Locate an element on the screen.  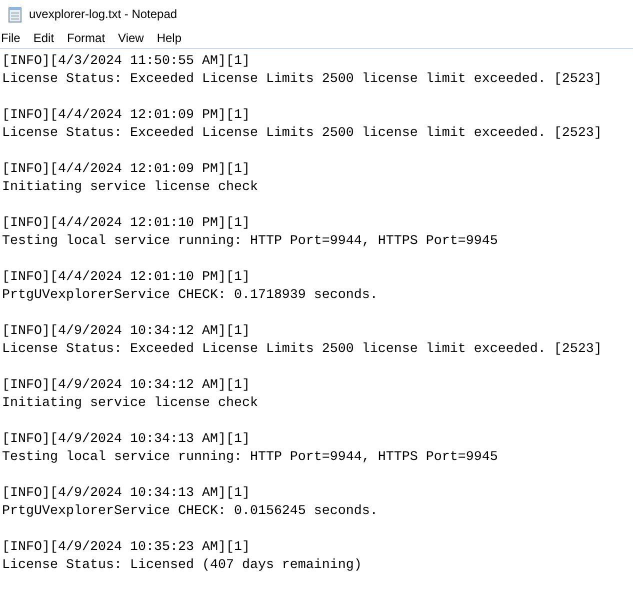
log-line: PrtgUVexplorerService CHECK: 0.0156245 seconds. is located at coordinates (190, 512).